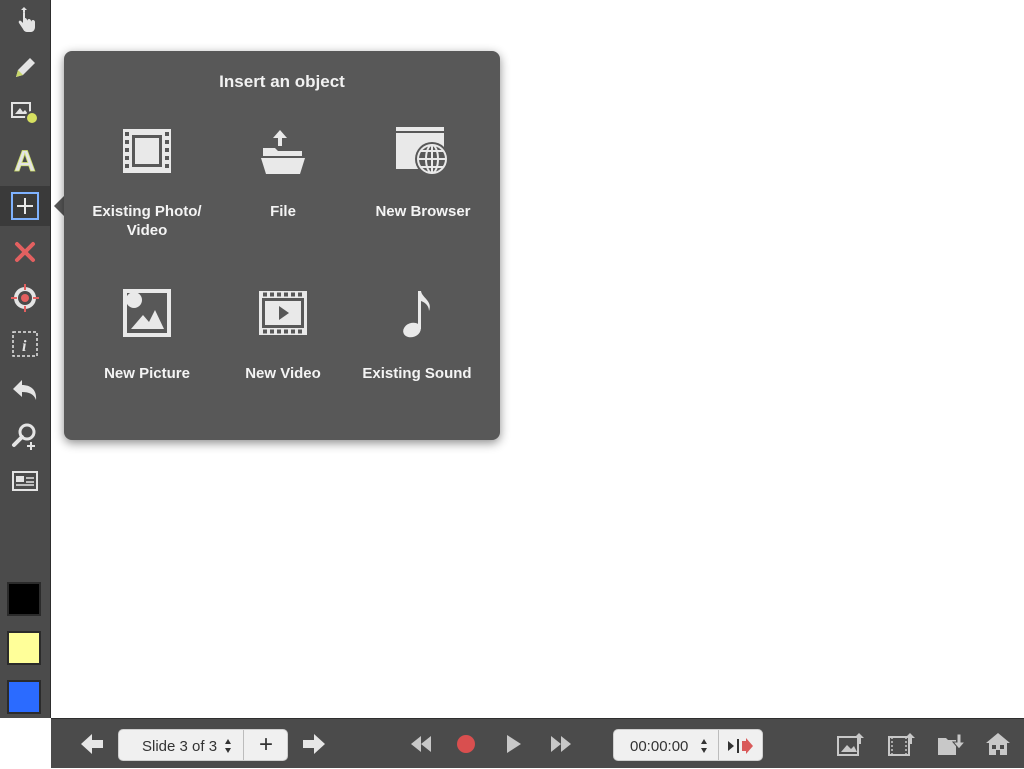 Image resolution: width=1024 pixels, height=769 pixels. I want to click on fast-forward-icon, so click(561, 744).